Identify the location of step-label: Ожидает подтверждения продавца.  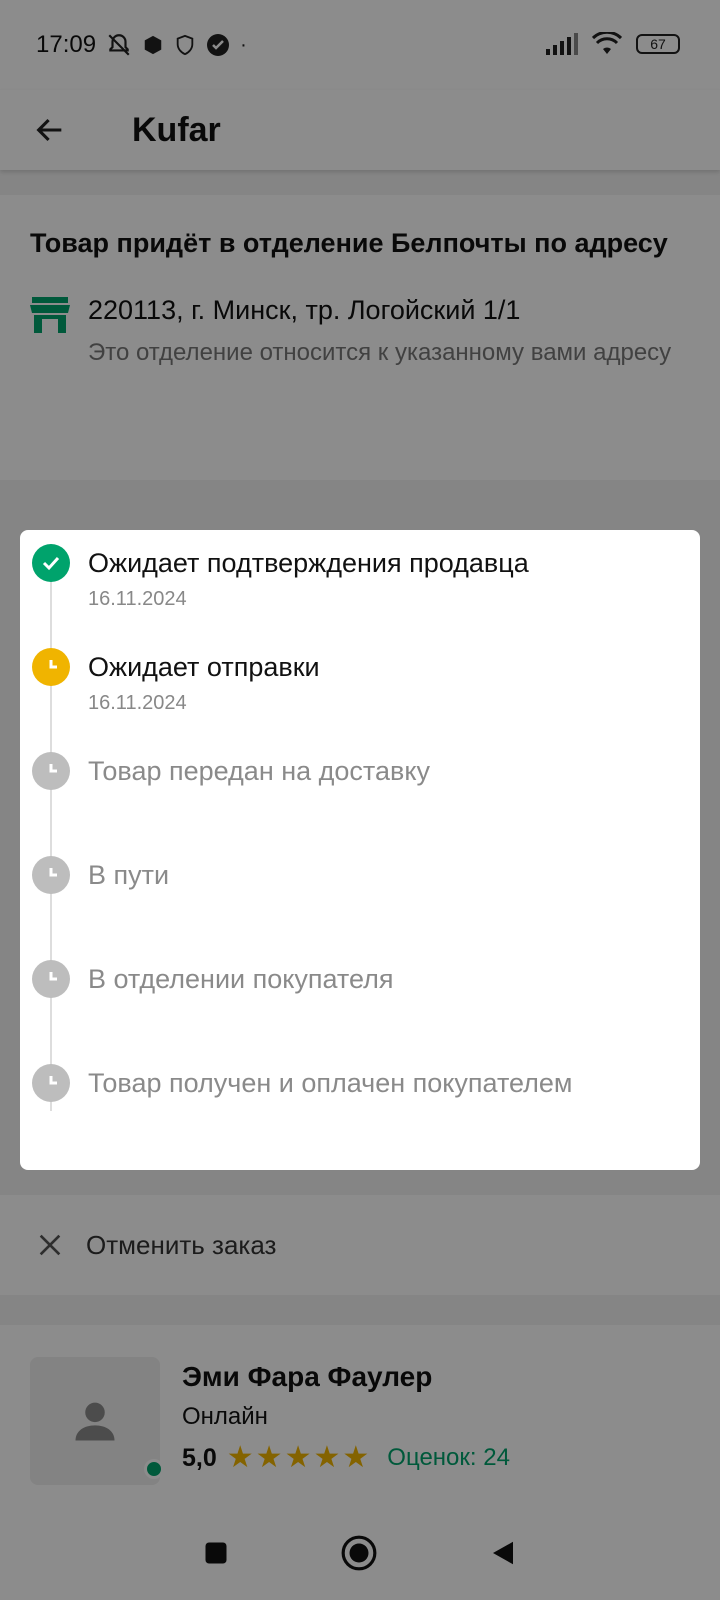
(308, 563).